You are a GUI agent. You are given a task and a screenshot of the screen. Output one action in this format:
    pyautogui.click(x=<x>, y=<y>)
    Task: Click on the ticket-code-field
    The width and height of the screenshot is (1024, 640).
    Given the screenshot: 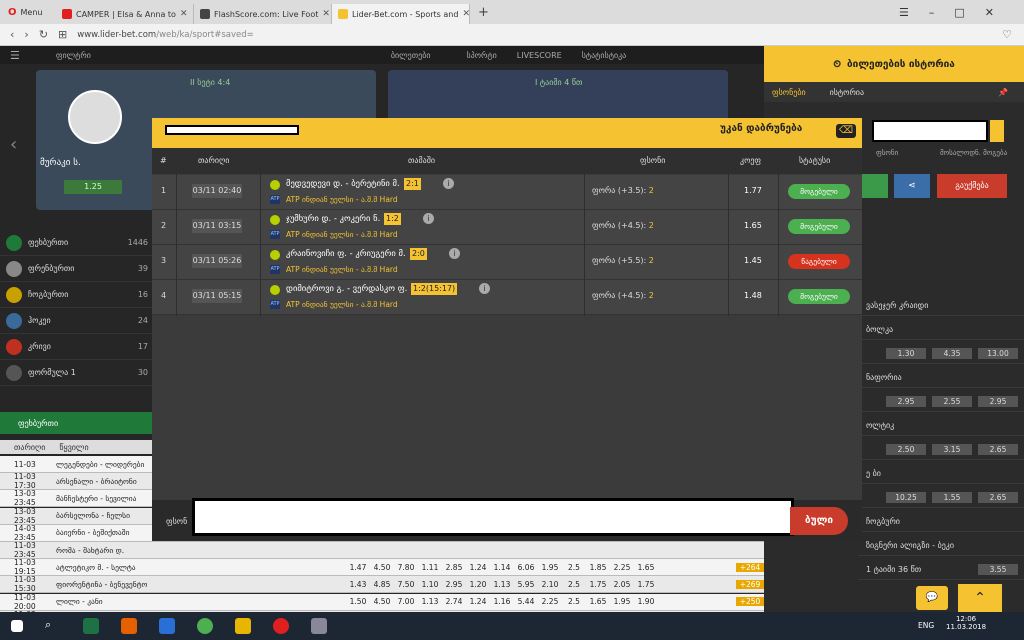 What is the action you would take?
    pyautogui.click(x=930, y=131)
    